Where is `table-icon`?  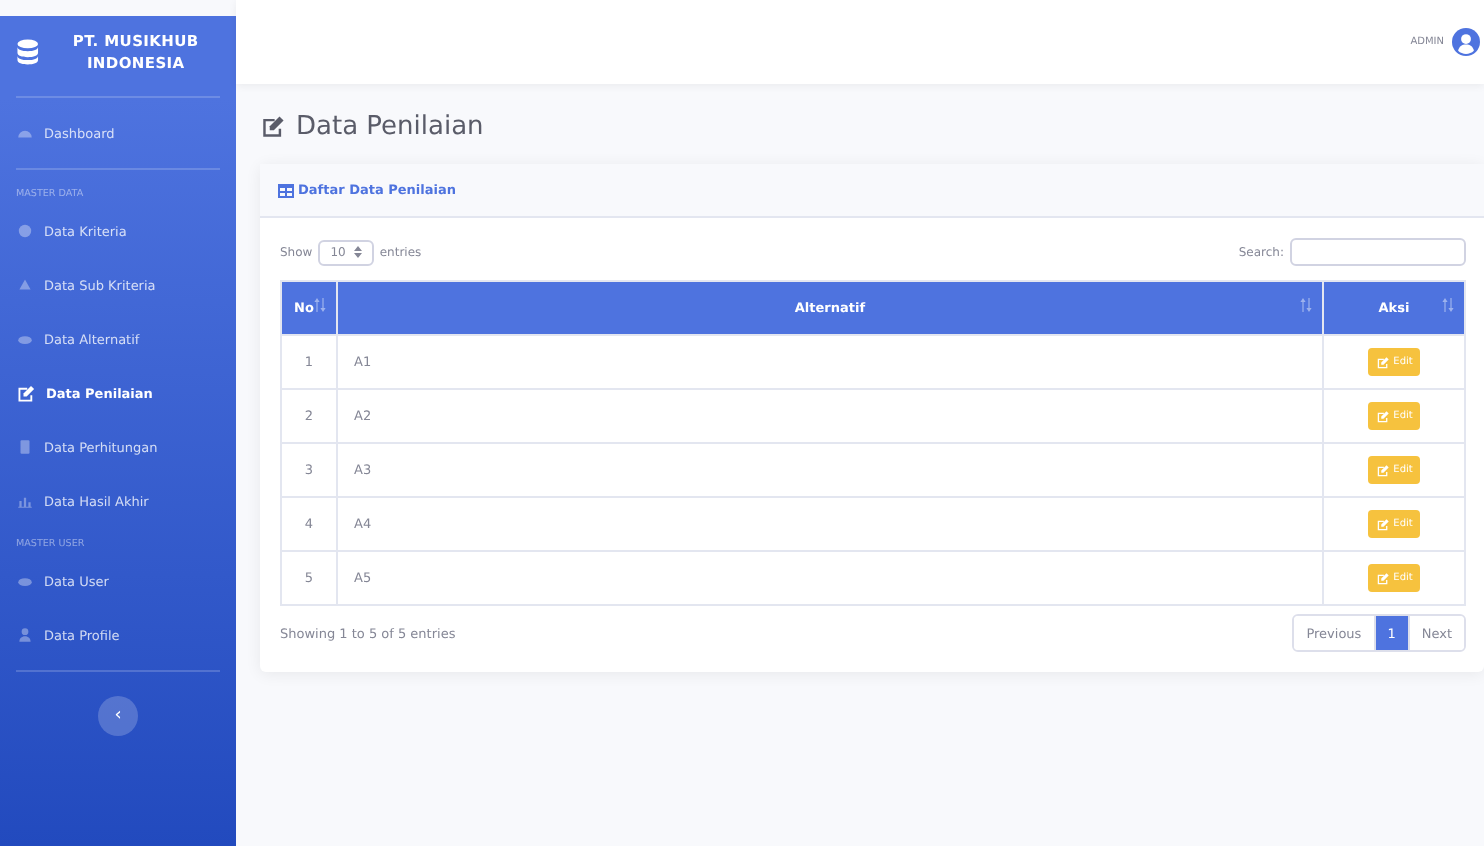 table-icon is located at coordinates (286, 190).